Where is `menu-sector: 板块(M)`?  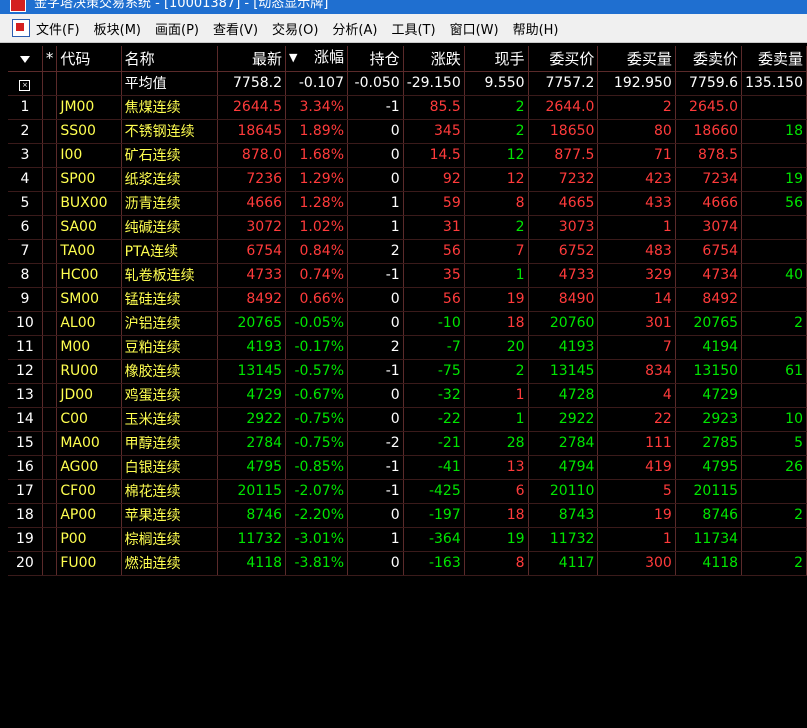
menu-sector: 板块(M) is located at coordinates (117, 28).